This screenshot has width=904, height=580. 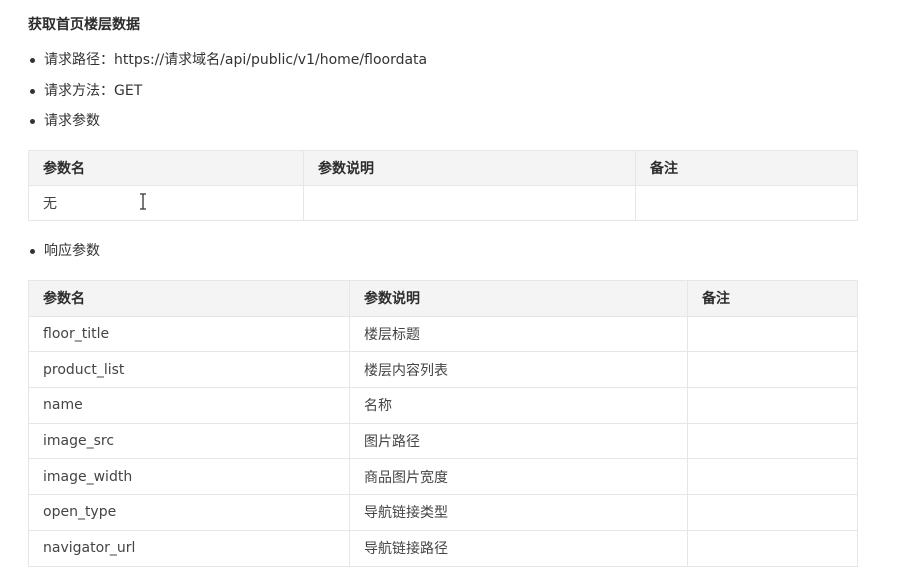 I want to click on table-row: floor_title 楼层标题, so click(x=443, y=334).